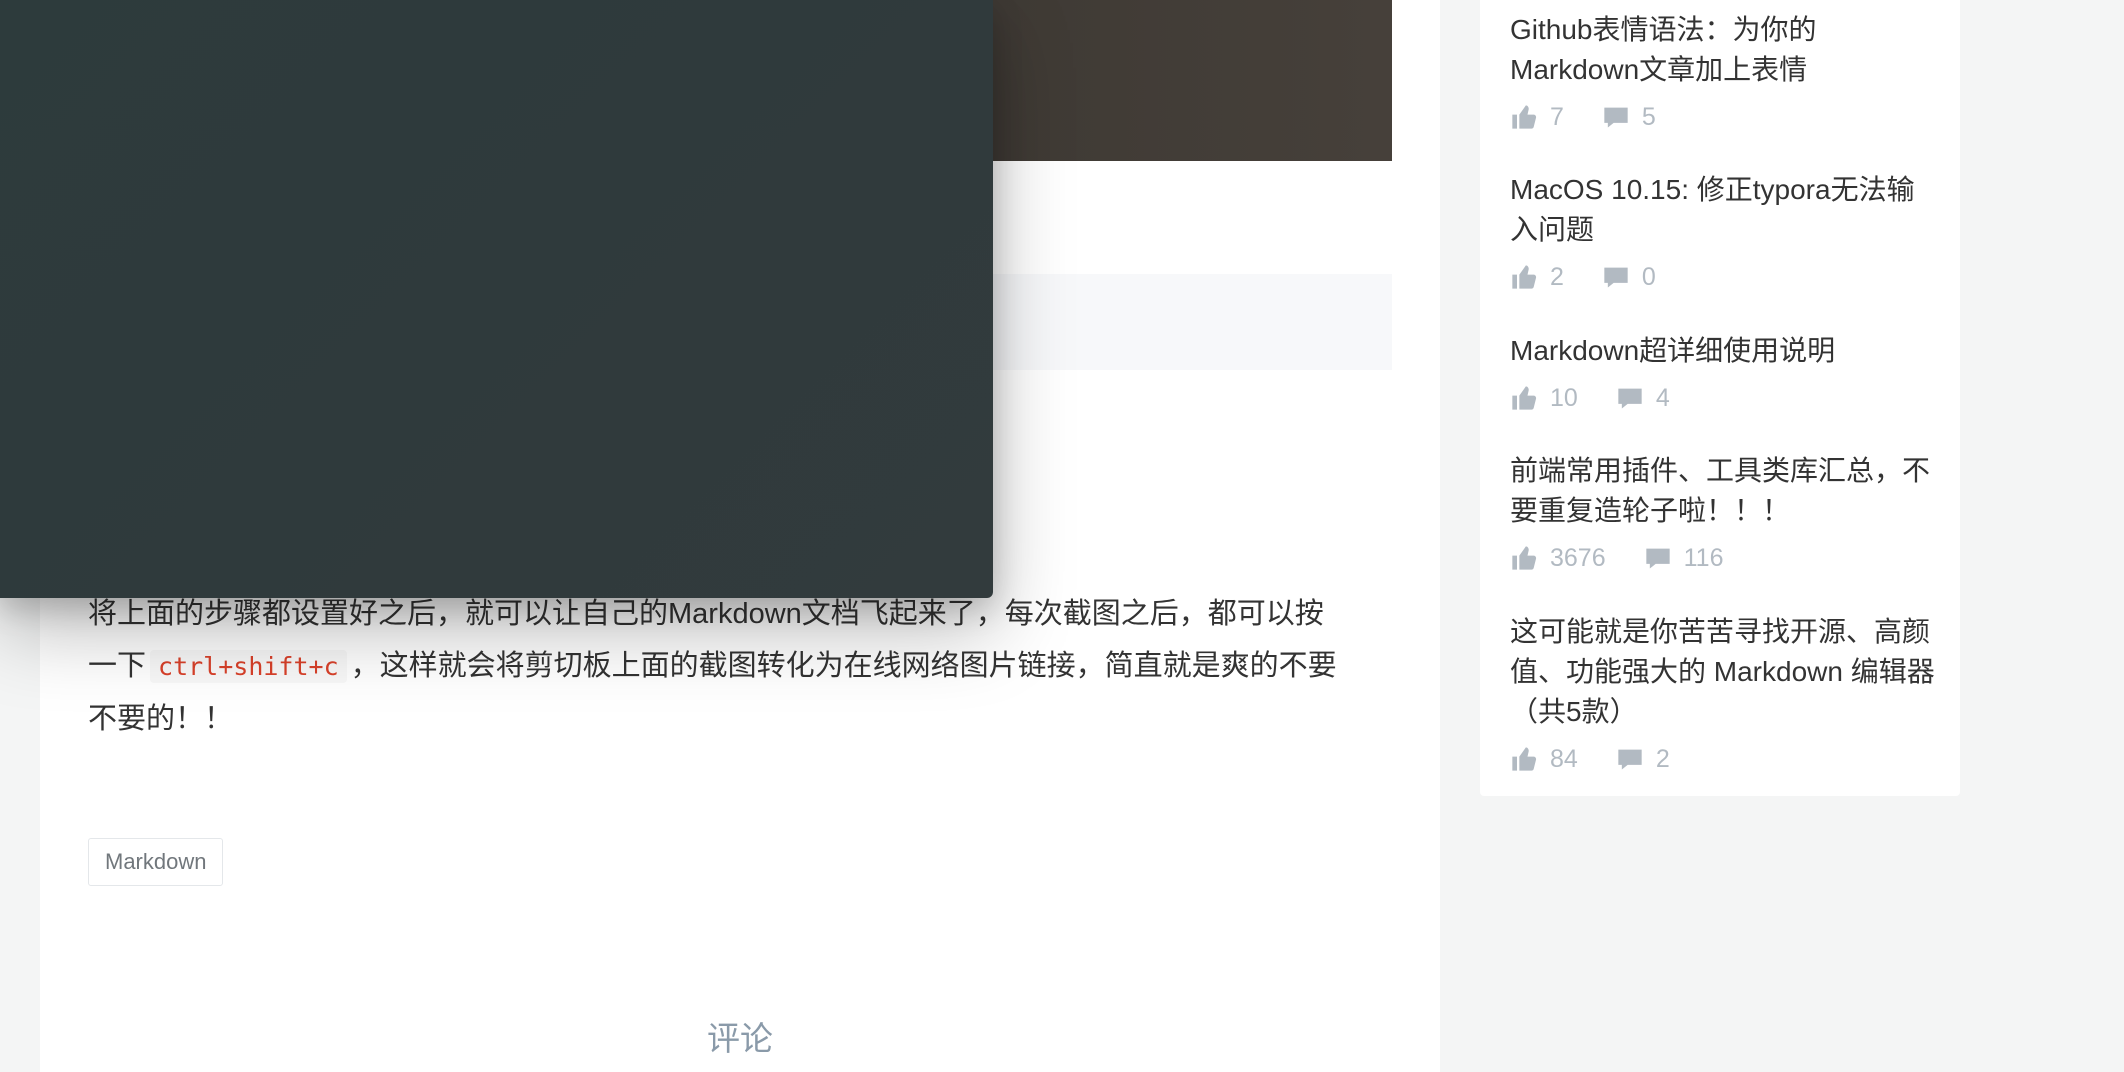  I want to click on comment-count: 4, so click(1643, 398).